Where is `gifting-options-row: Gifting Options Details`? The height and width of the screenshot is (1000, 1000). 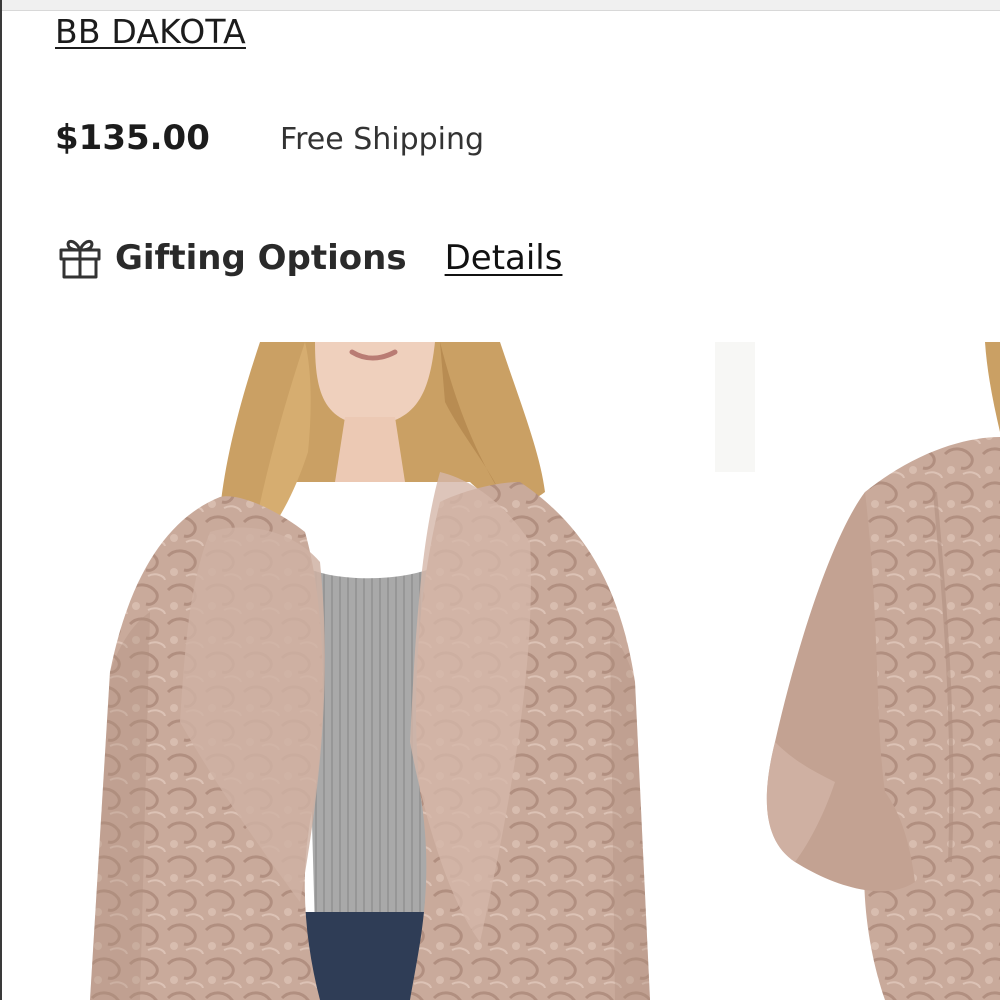 gifting-options-row: Gifting Options Details is located at coordinates (309, 258).